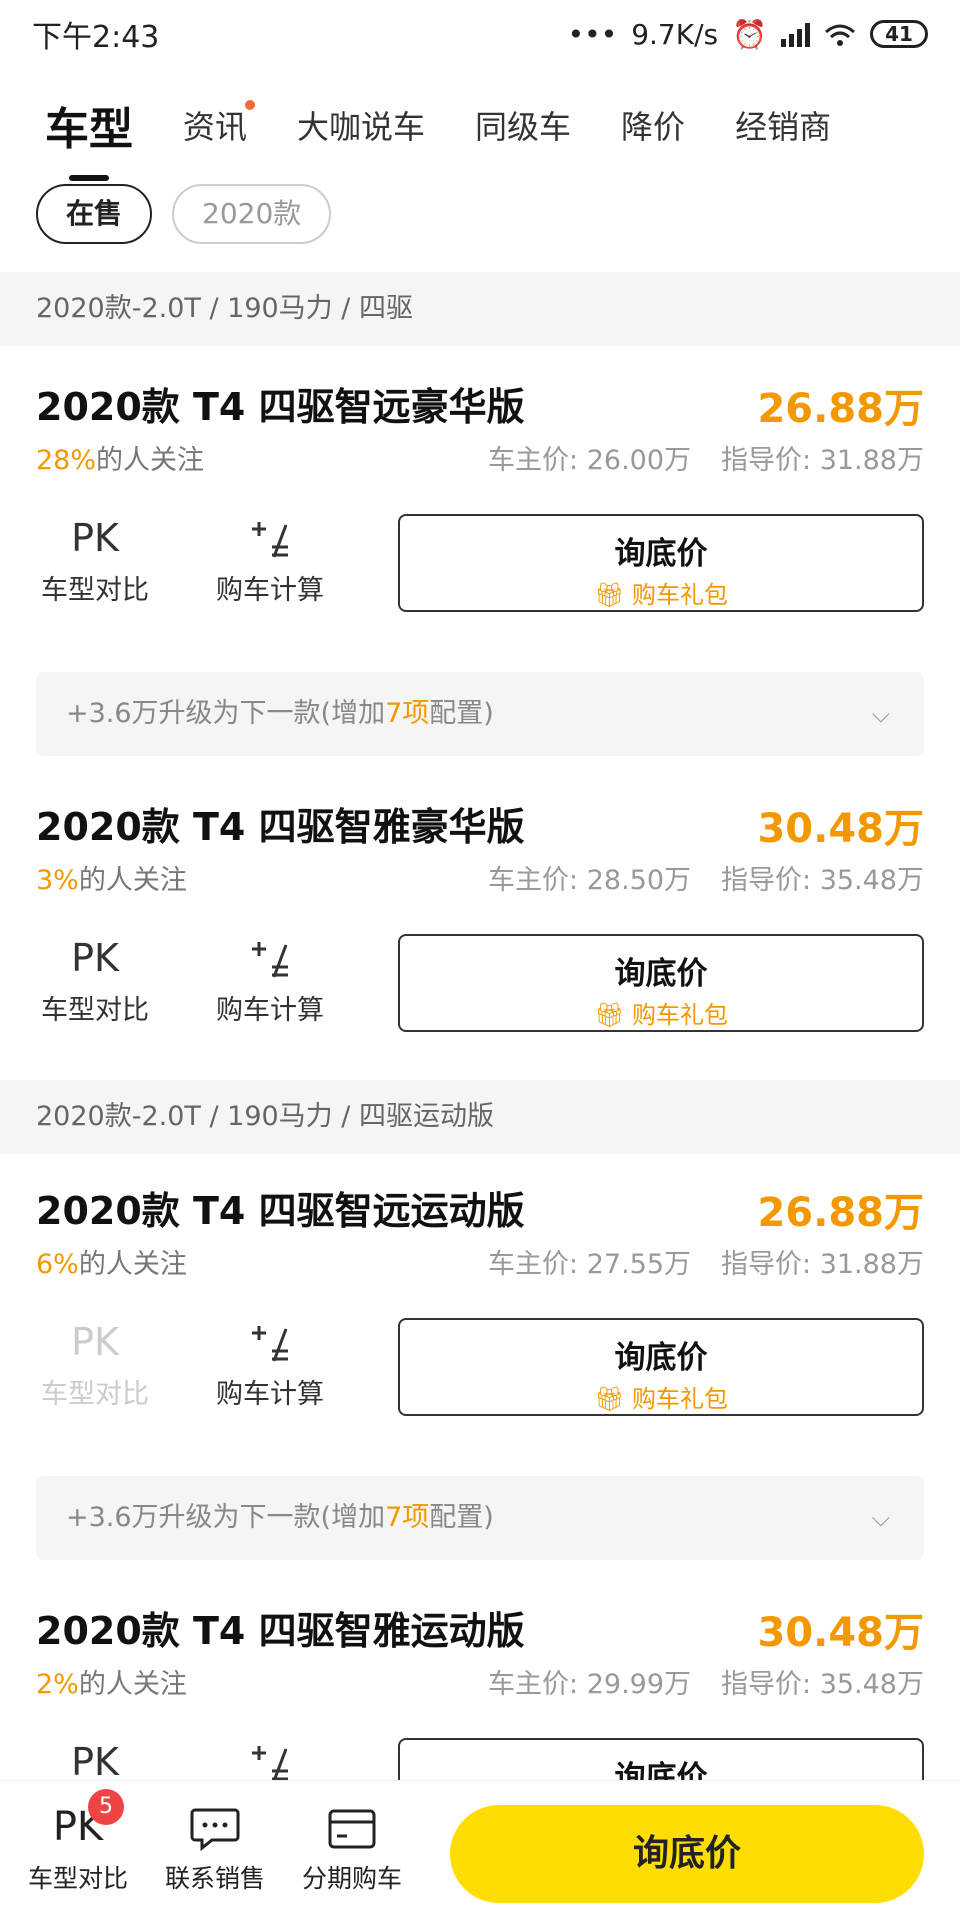 The image size is (960, 1920). I want to click on pk-icon: PK 5, so click(78, 1824).